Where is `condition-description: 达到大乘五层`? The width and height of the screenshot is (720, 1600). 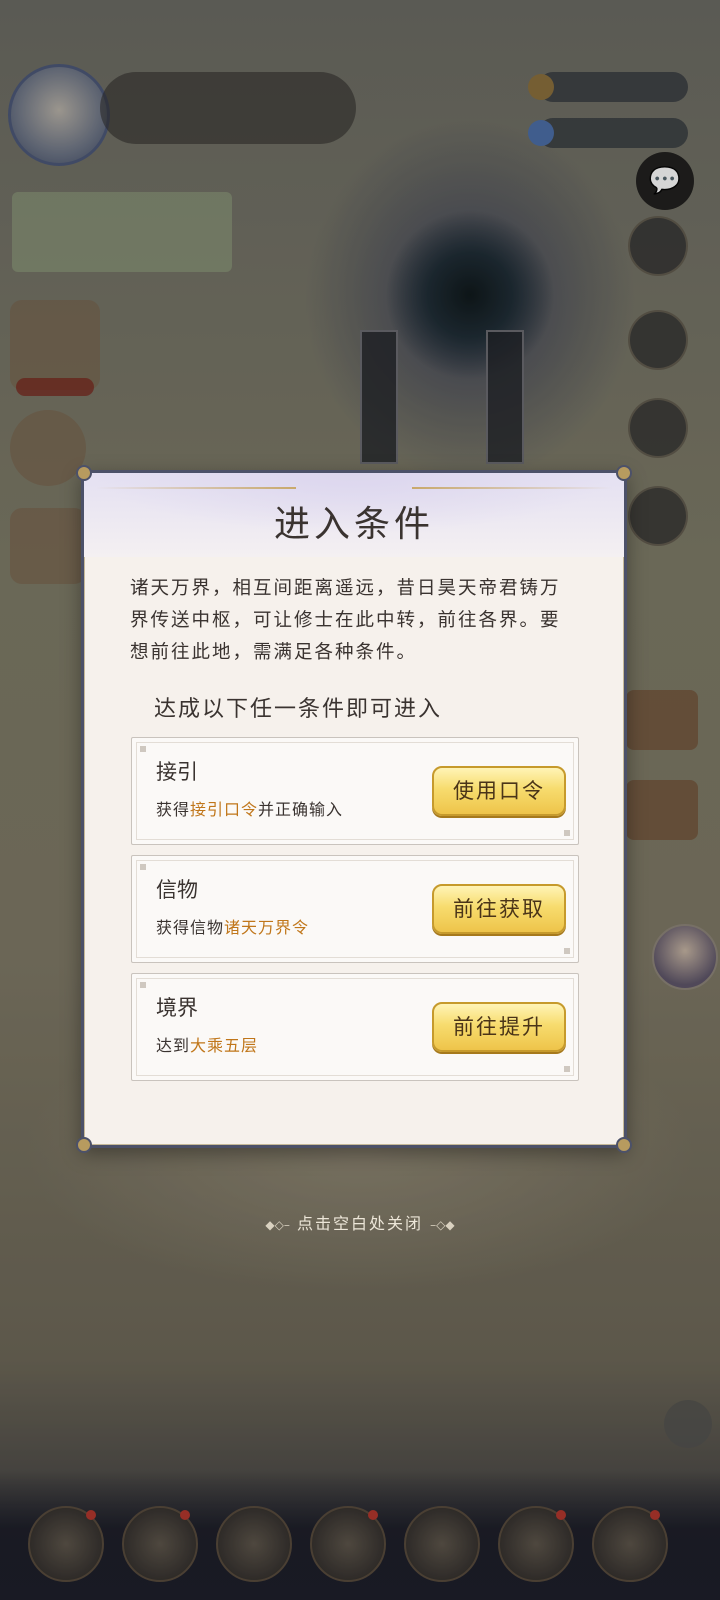
condition-description: 达到大乘五层 is located at coordinates (207, 1044).